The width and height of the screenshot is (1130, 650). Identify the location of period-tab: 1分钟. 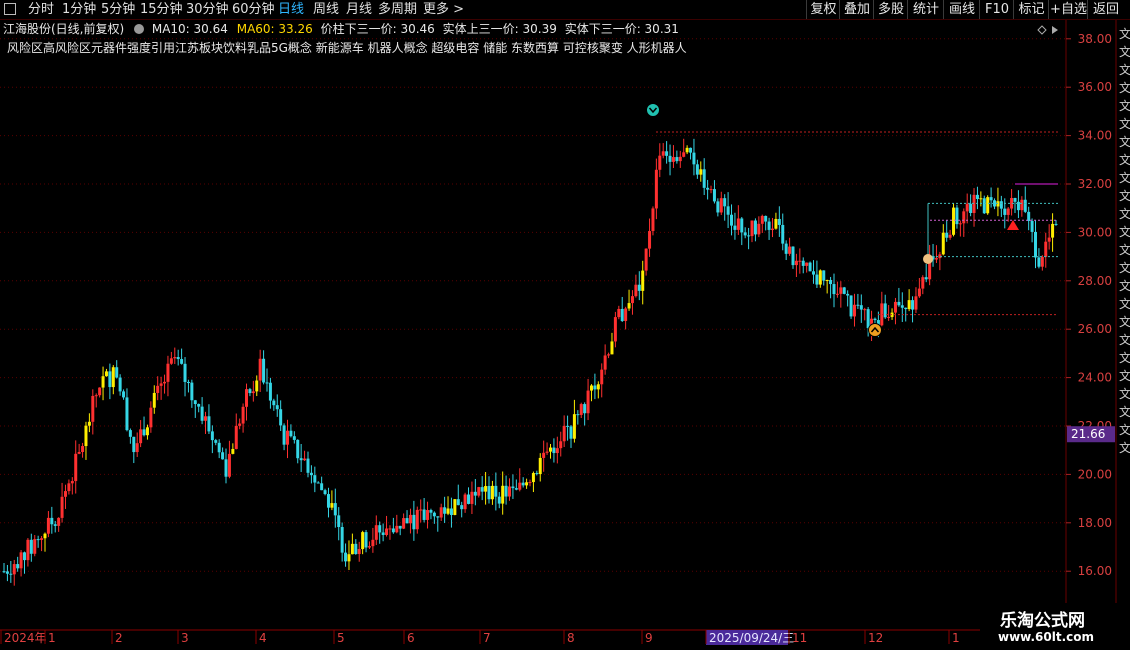
(79, 9).